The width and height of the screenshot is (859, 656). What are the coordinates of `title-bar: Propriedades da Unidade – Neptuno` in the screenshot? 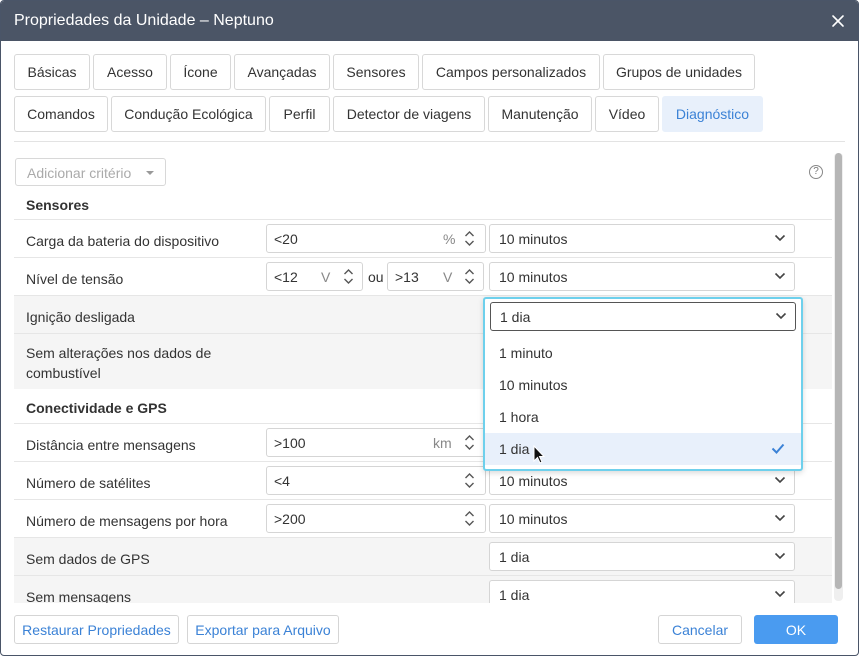 It's located at (429, 21).